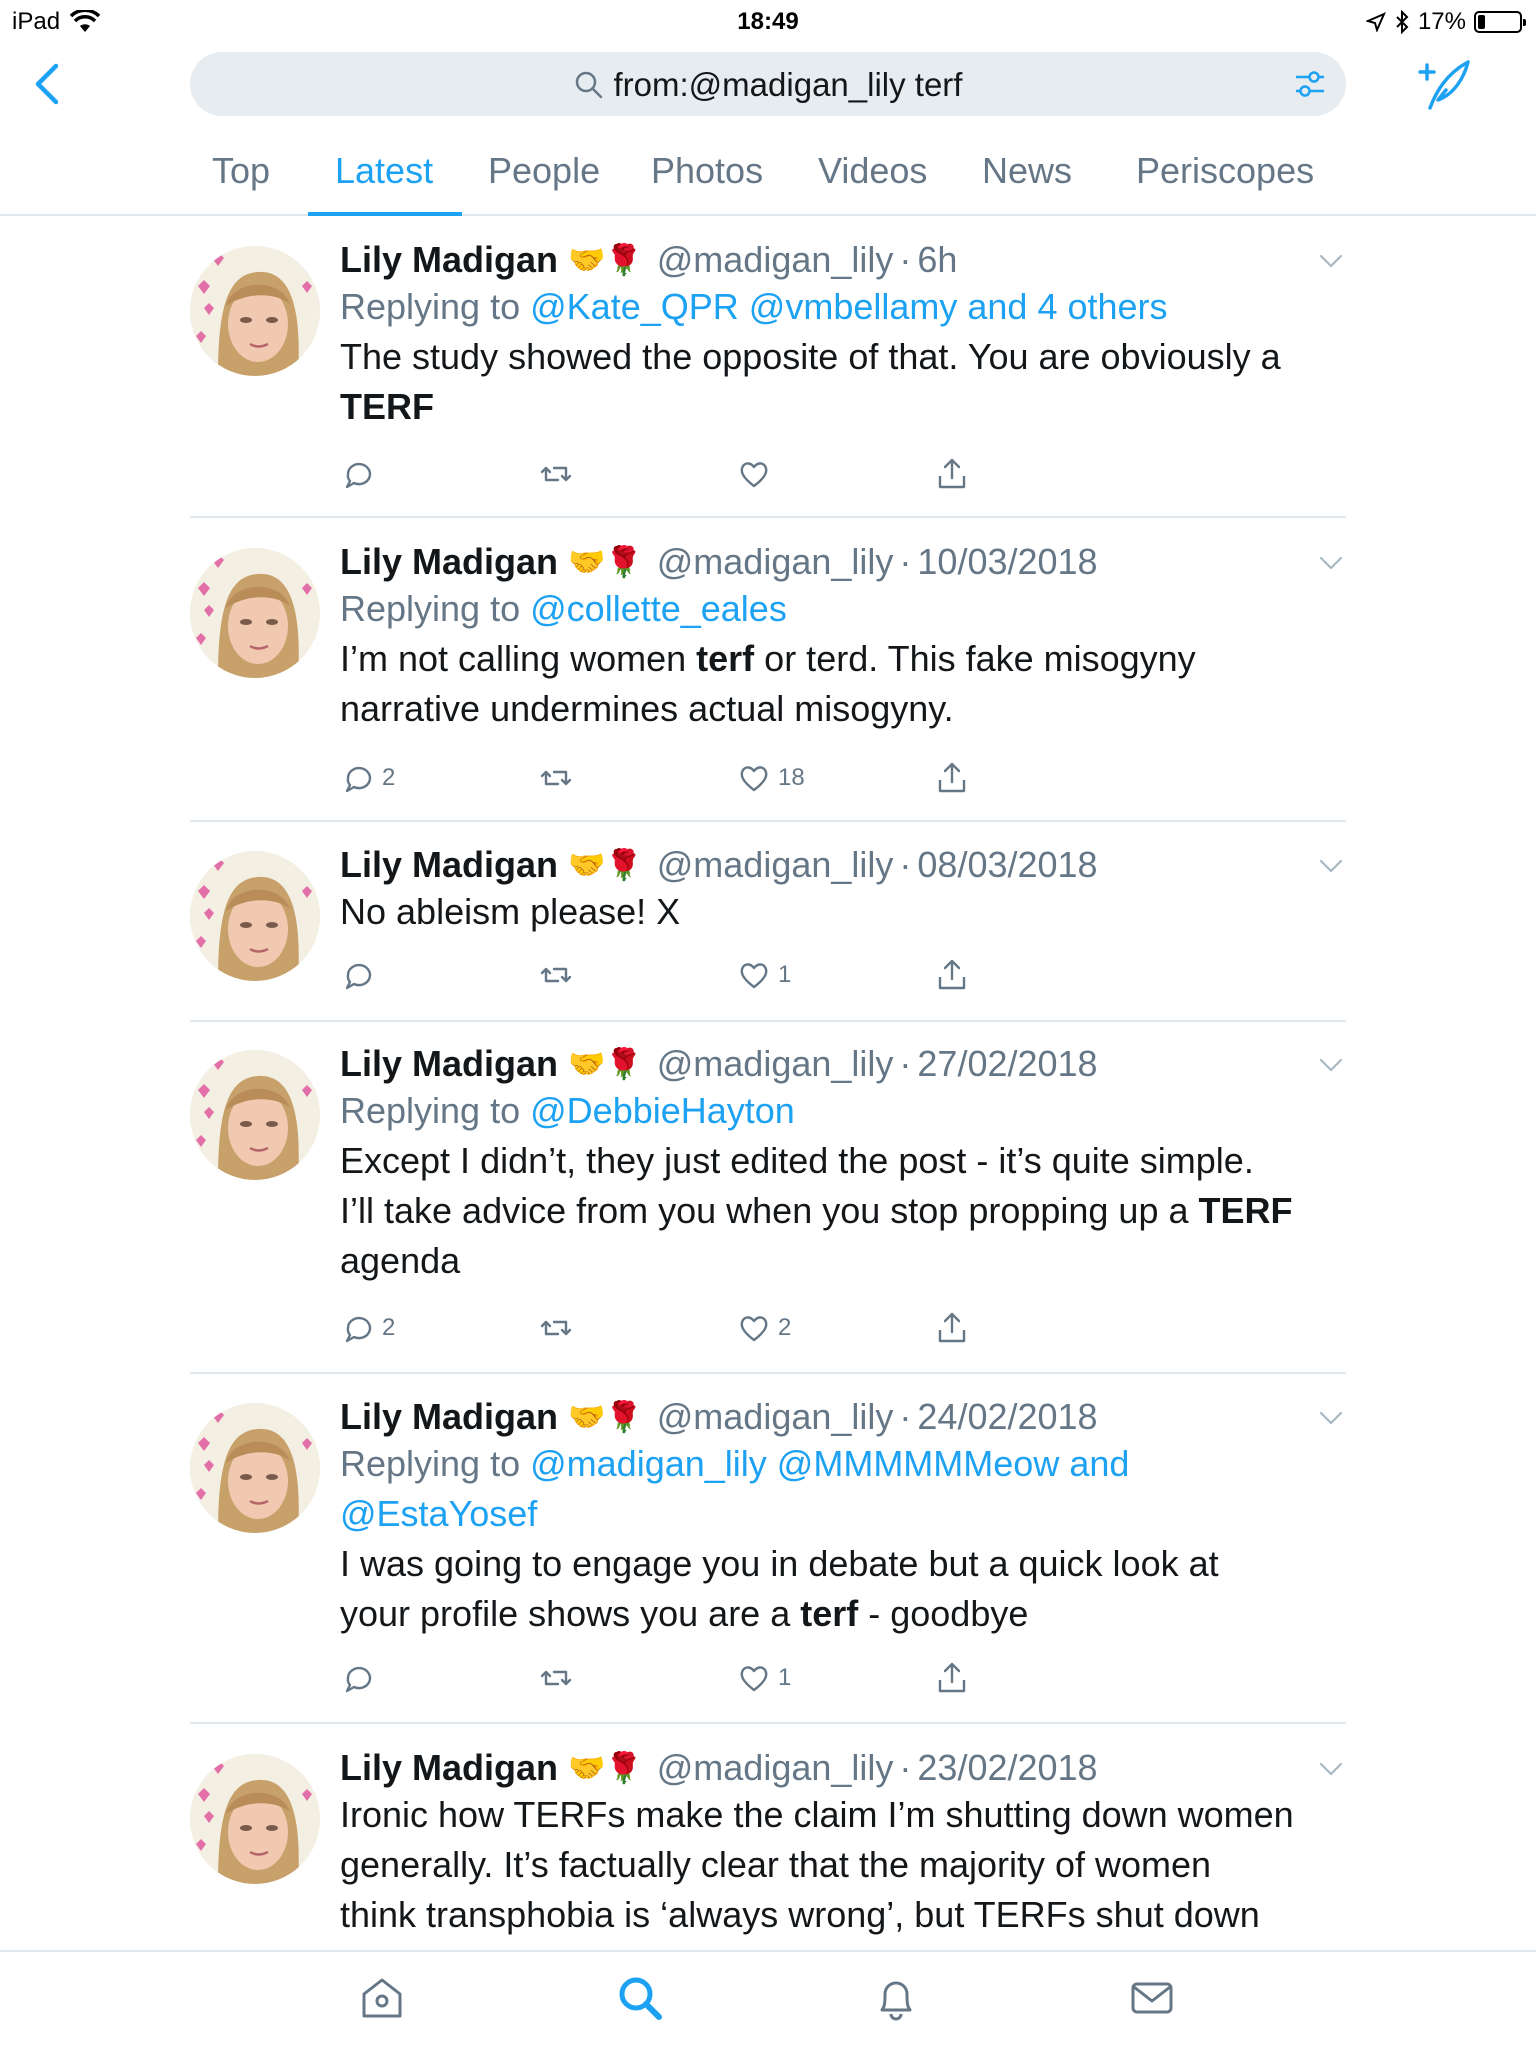 The width and height of the screenshot is (1536, 2048). What do you see at coordinates (1310, 84) in the screenshot?
I see `filter-icon` at bounding box center [1310, 84].